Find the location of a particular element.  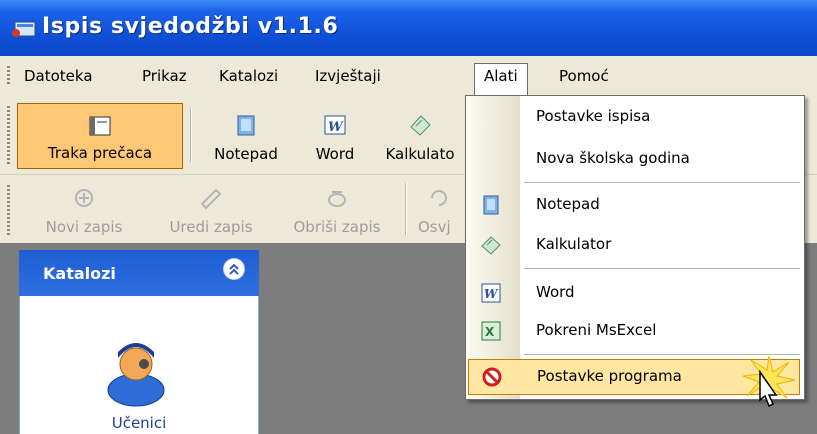

new-record-button: Novi zapis is located at coordinates (84, 209).